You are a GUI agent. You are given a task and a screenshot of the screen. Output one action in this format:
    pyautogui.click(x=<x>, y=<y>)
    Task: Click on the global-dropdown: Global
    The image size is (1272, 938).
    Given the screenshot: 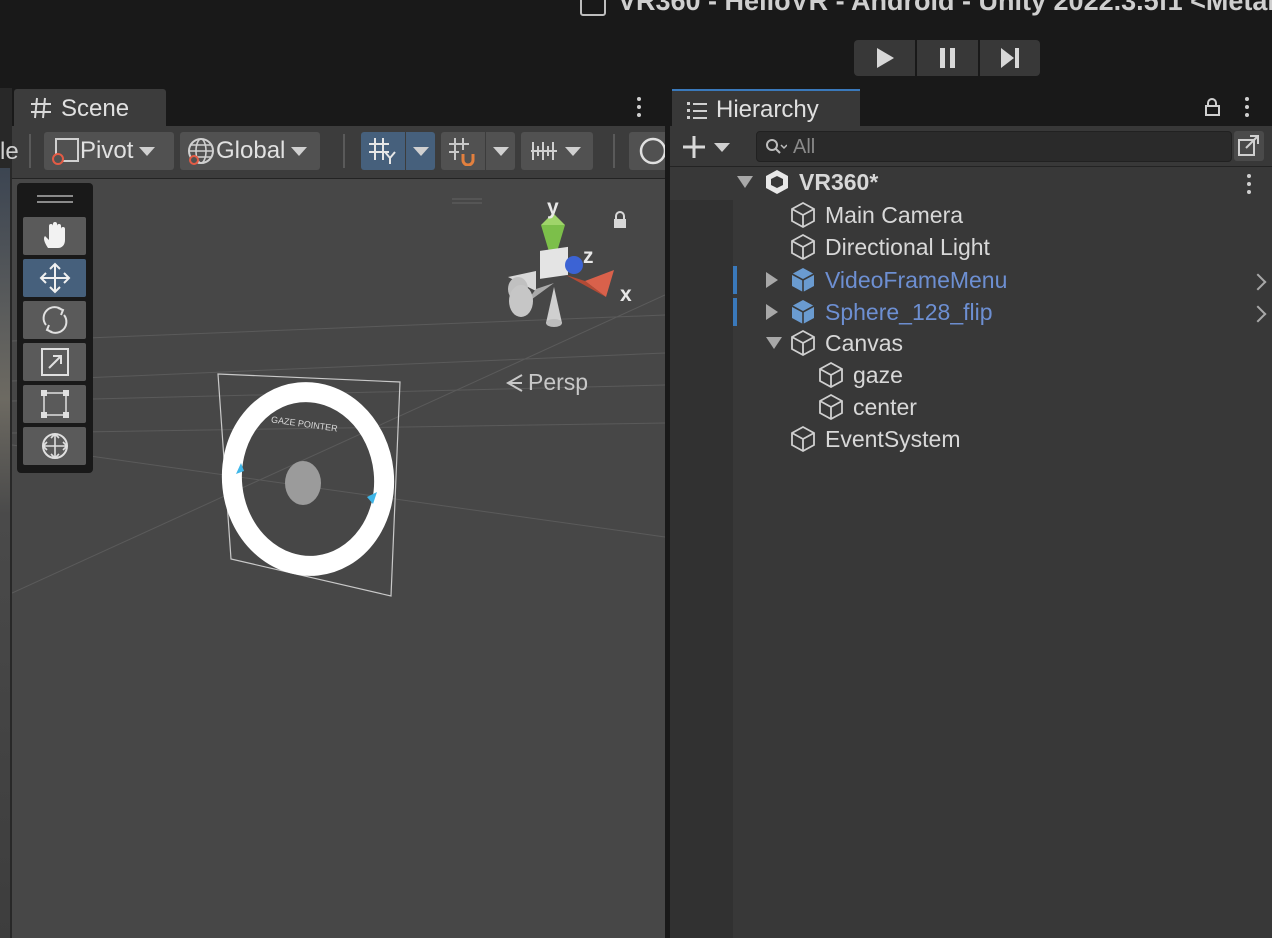 What is the action you would take?
    pyautogui.click(x=250, y=151)
    